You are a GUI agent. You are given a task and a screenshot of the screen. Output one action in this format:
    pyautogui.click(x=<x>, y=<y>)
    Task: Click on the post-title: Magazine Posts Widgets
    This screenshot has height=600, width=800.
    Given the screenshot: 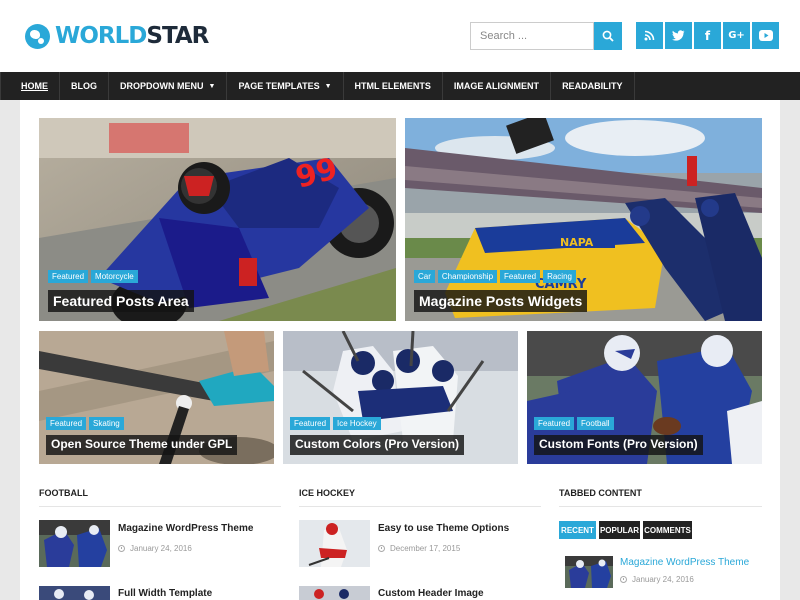 What is the action you would take?
    pyautogui.click(x=501, y=301)
    